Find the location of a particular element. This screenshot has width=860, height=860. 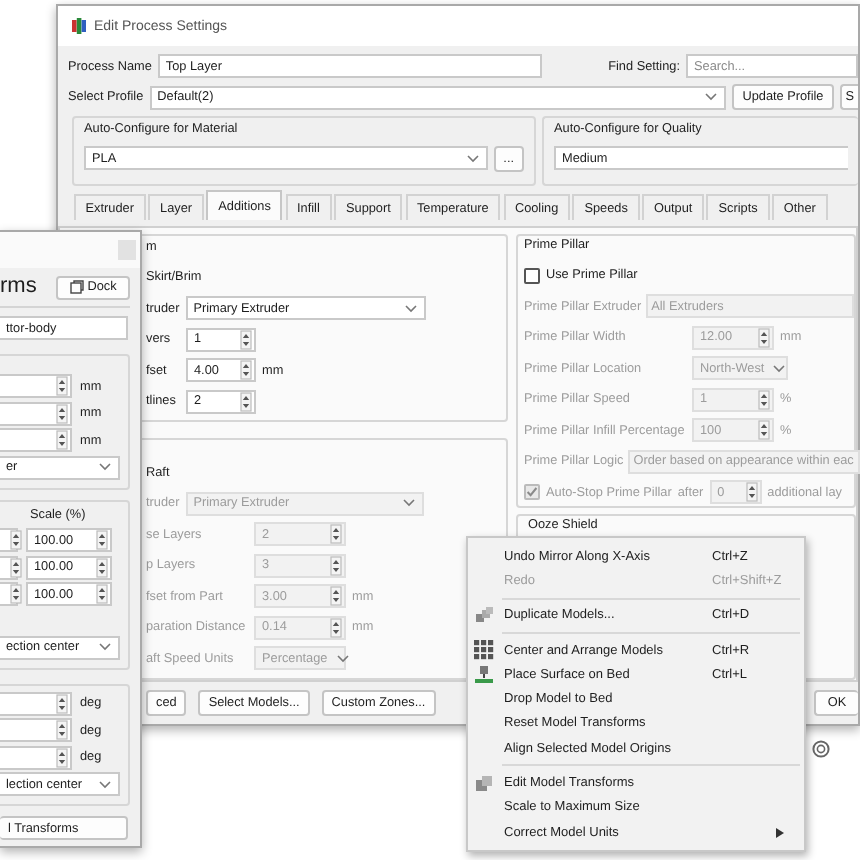

submenu-arrow-icon is located at coordinates (780, 832).